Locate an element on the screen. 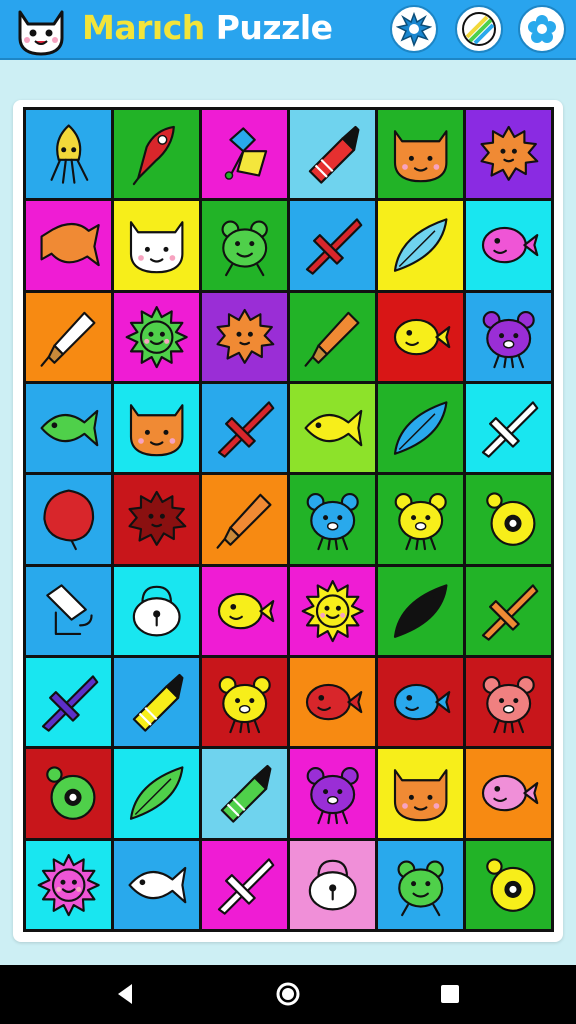  splash-icon is located at coordinates (414, 29).